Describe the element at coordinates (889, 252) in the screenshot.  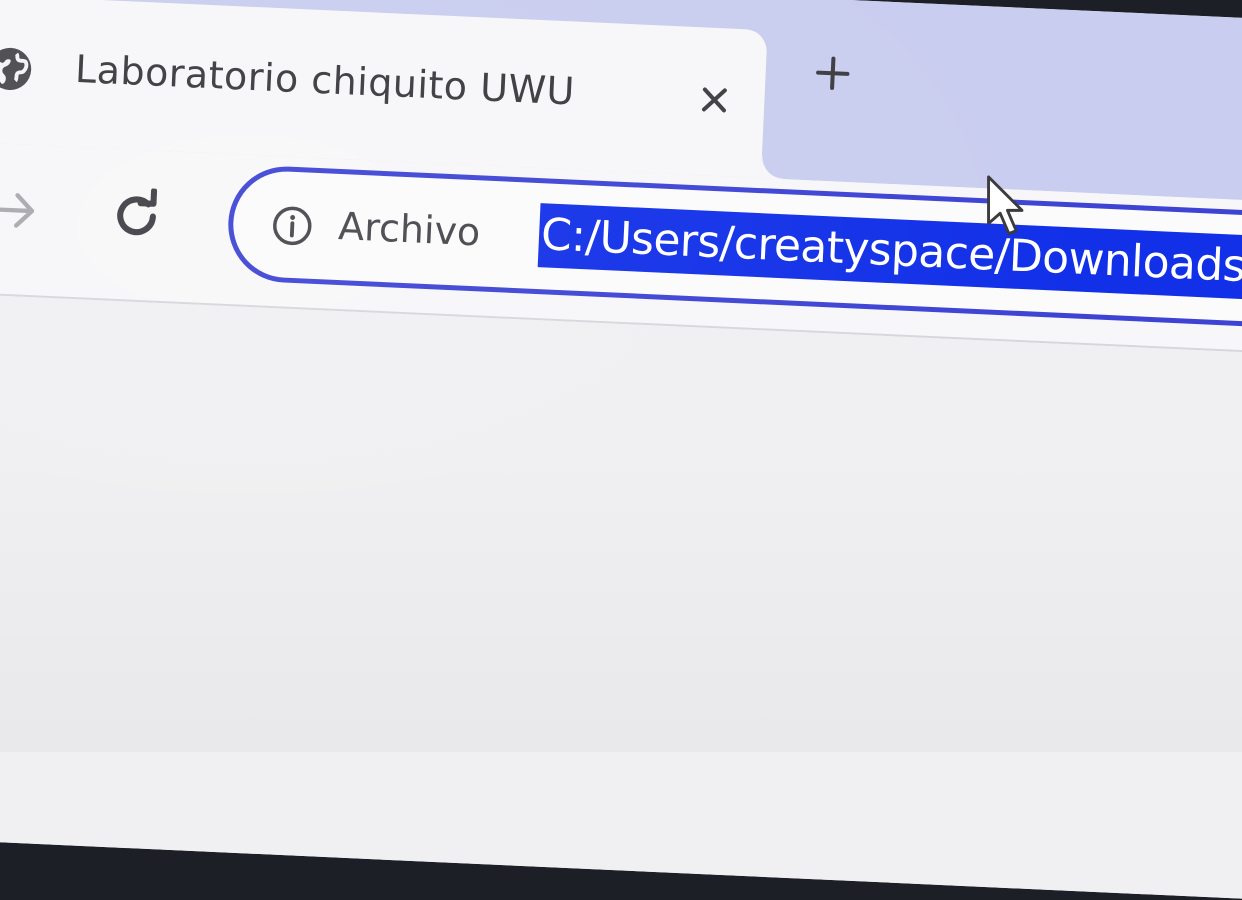
I see `url-text-selected: C:/Users/creatyspace/Downloads/la` at that location.